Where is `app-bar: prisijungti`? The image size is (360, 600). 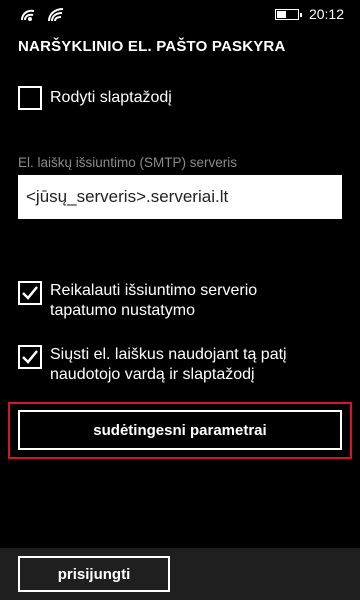 app-bar: prisijungti is located at coordinates (180, 574).